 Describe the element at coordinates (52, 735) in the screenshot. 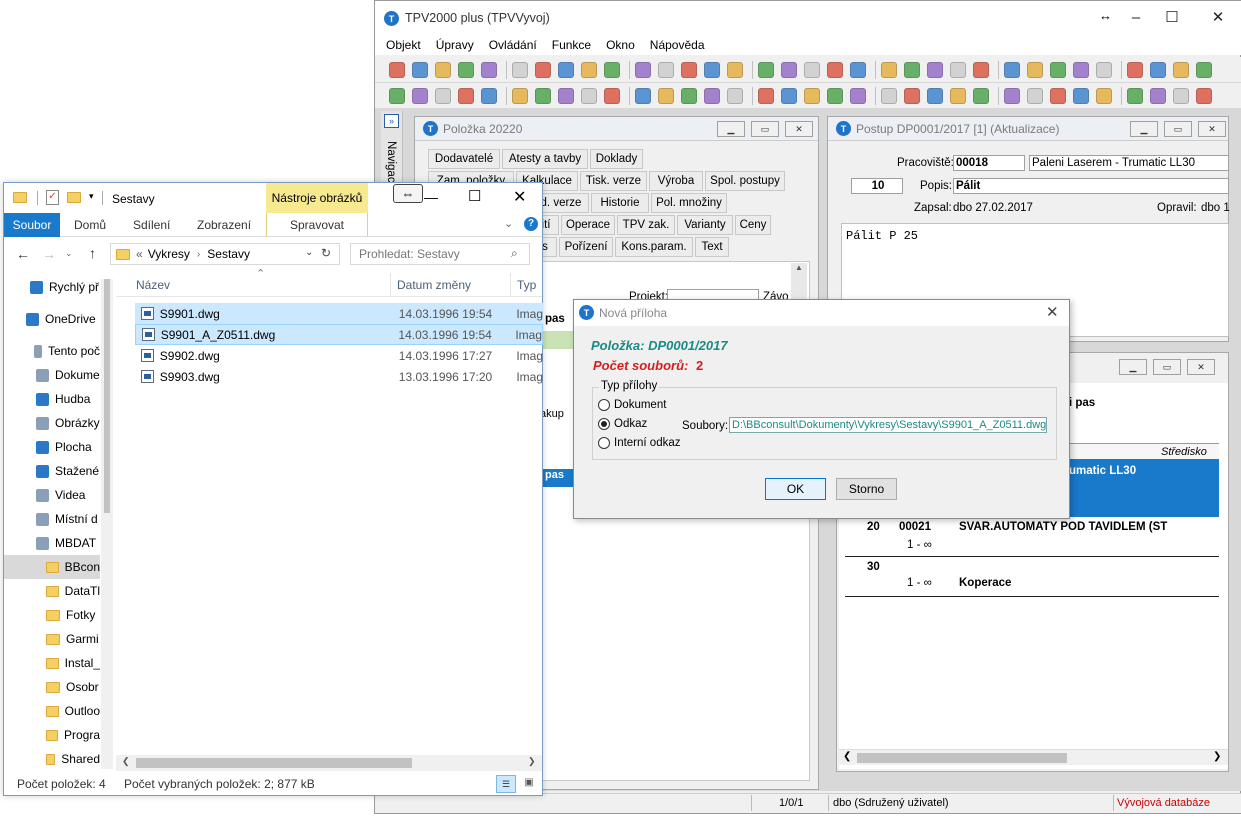

I see `nav-item: Progra` at that location.